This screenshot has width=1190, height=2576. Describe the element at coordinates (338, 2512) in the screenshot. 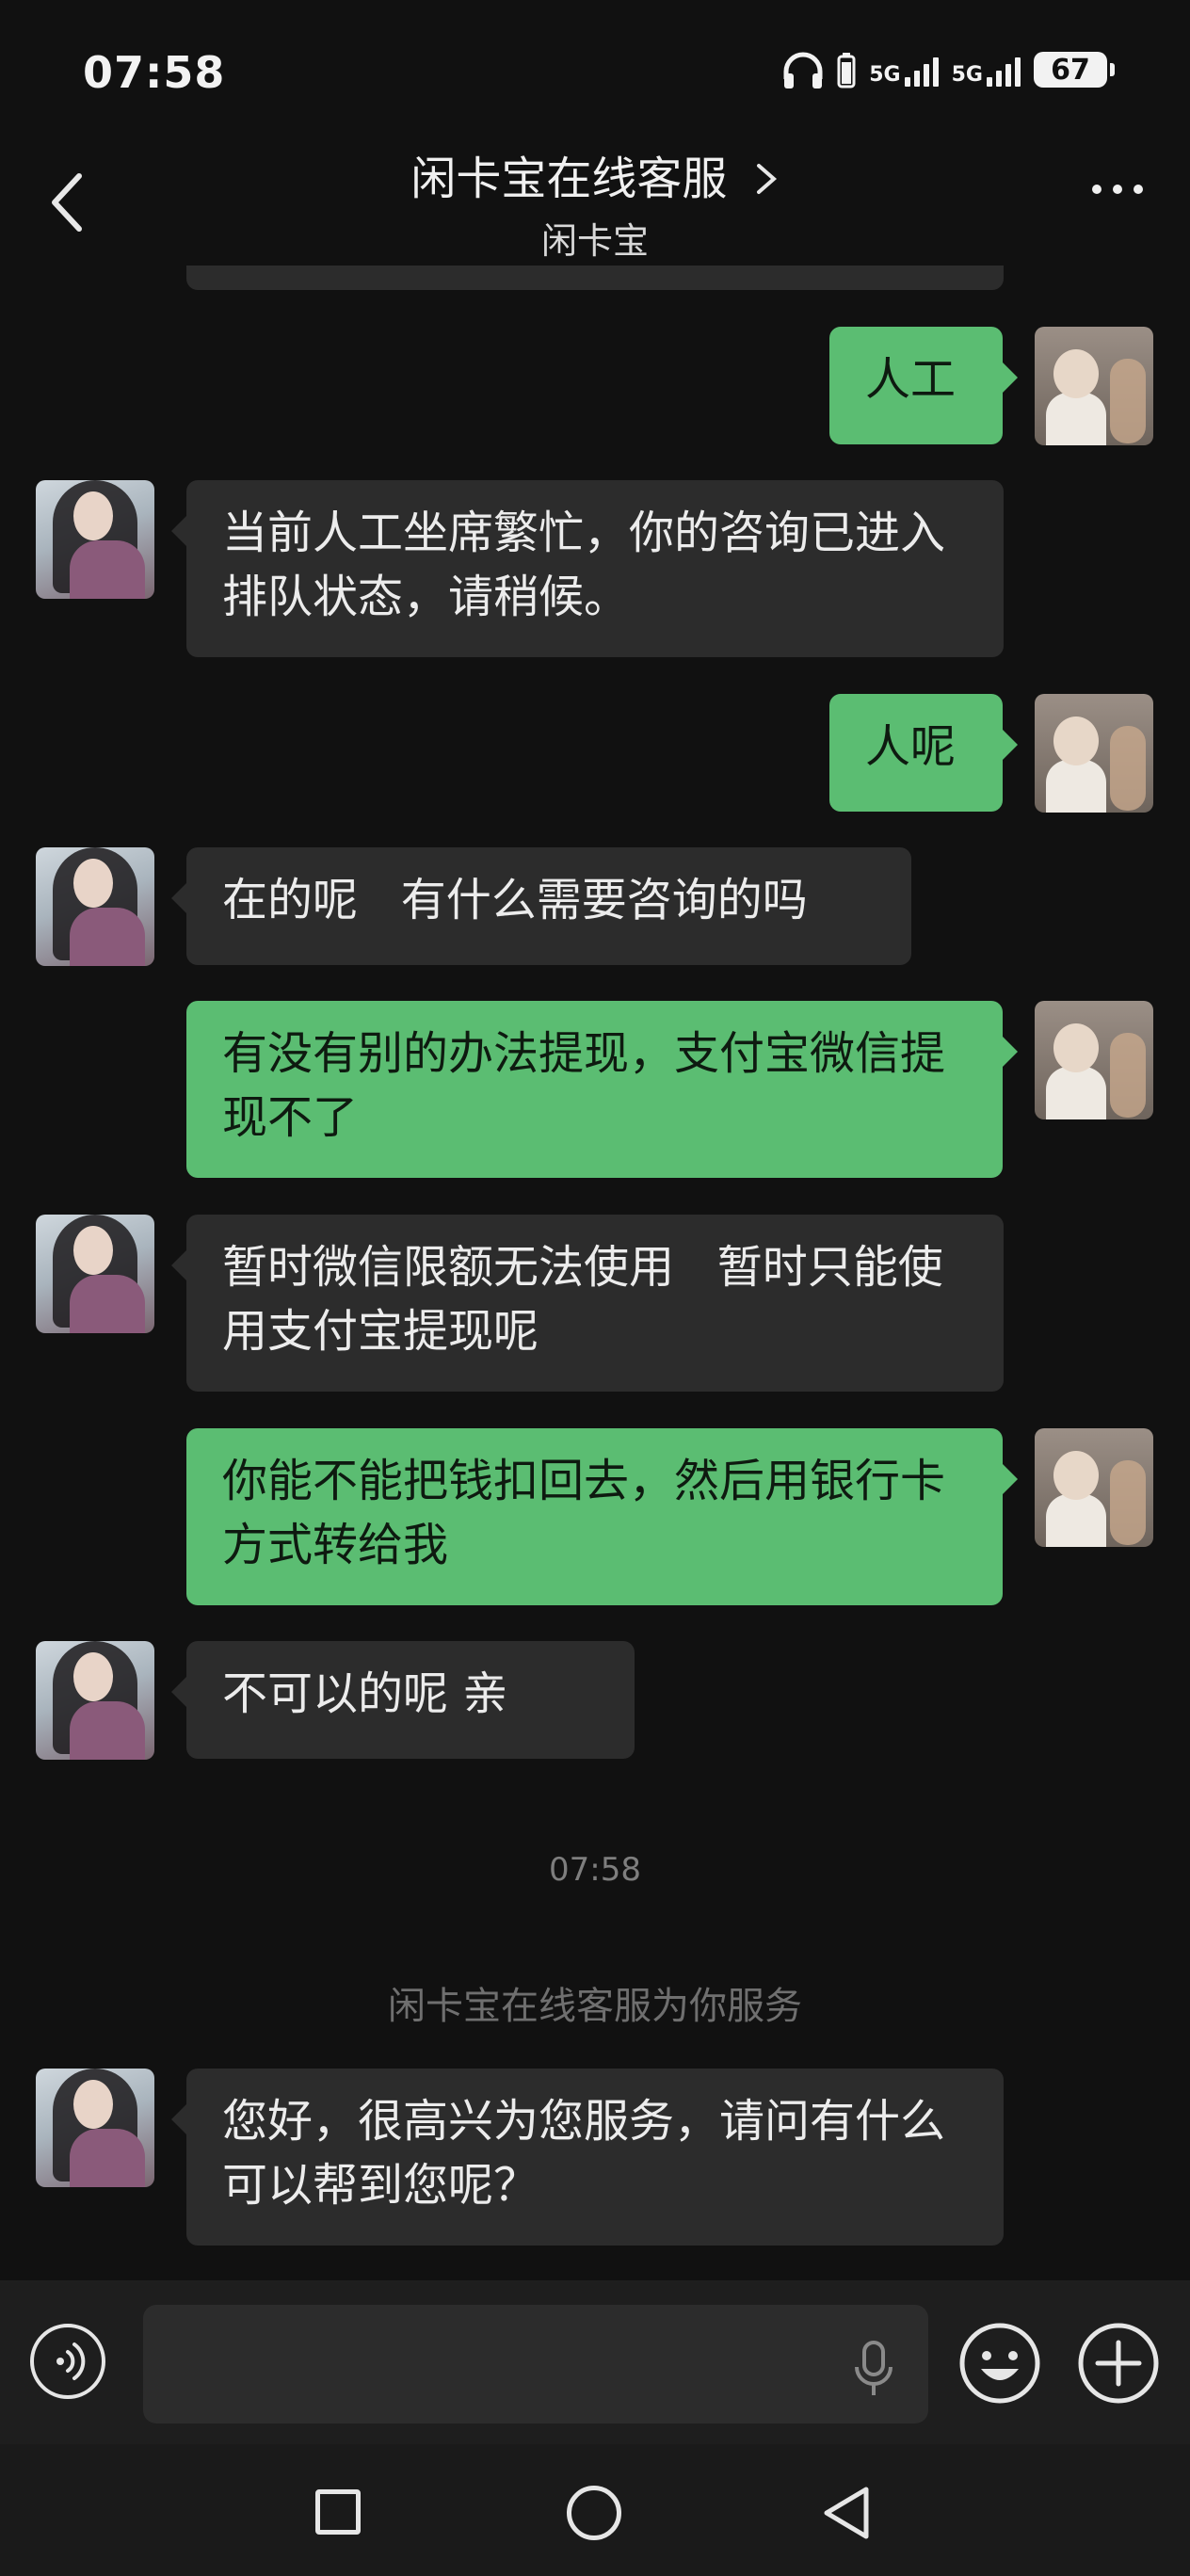

I see `recent-apps-button` at that location.